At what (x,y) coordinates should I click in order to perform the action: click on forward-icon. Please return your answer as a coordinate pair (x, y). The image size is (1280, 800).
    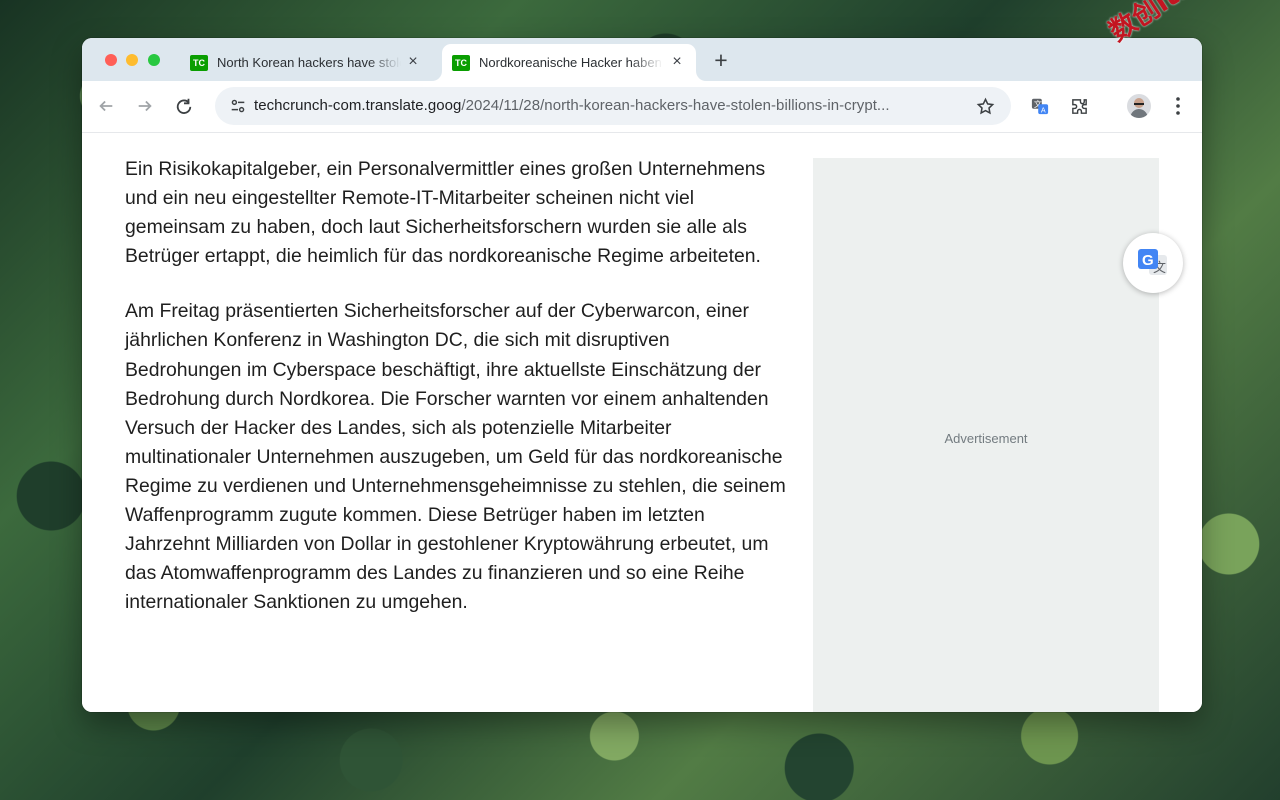
    Looking at the image, I should click on (145, 106).